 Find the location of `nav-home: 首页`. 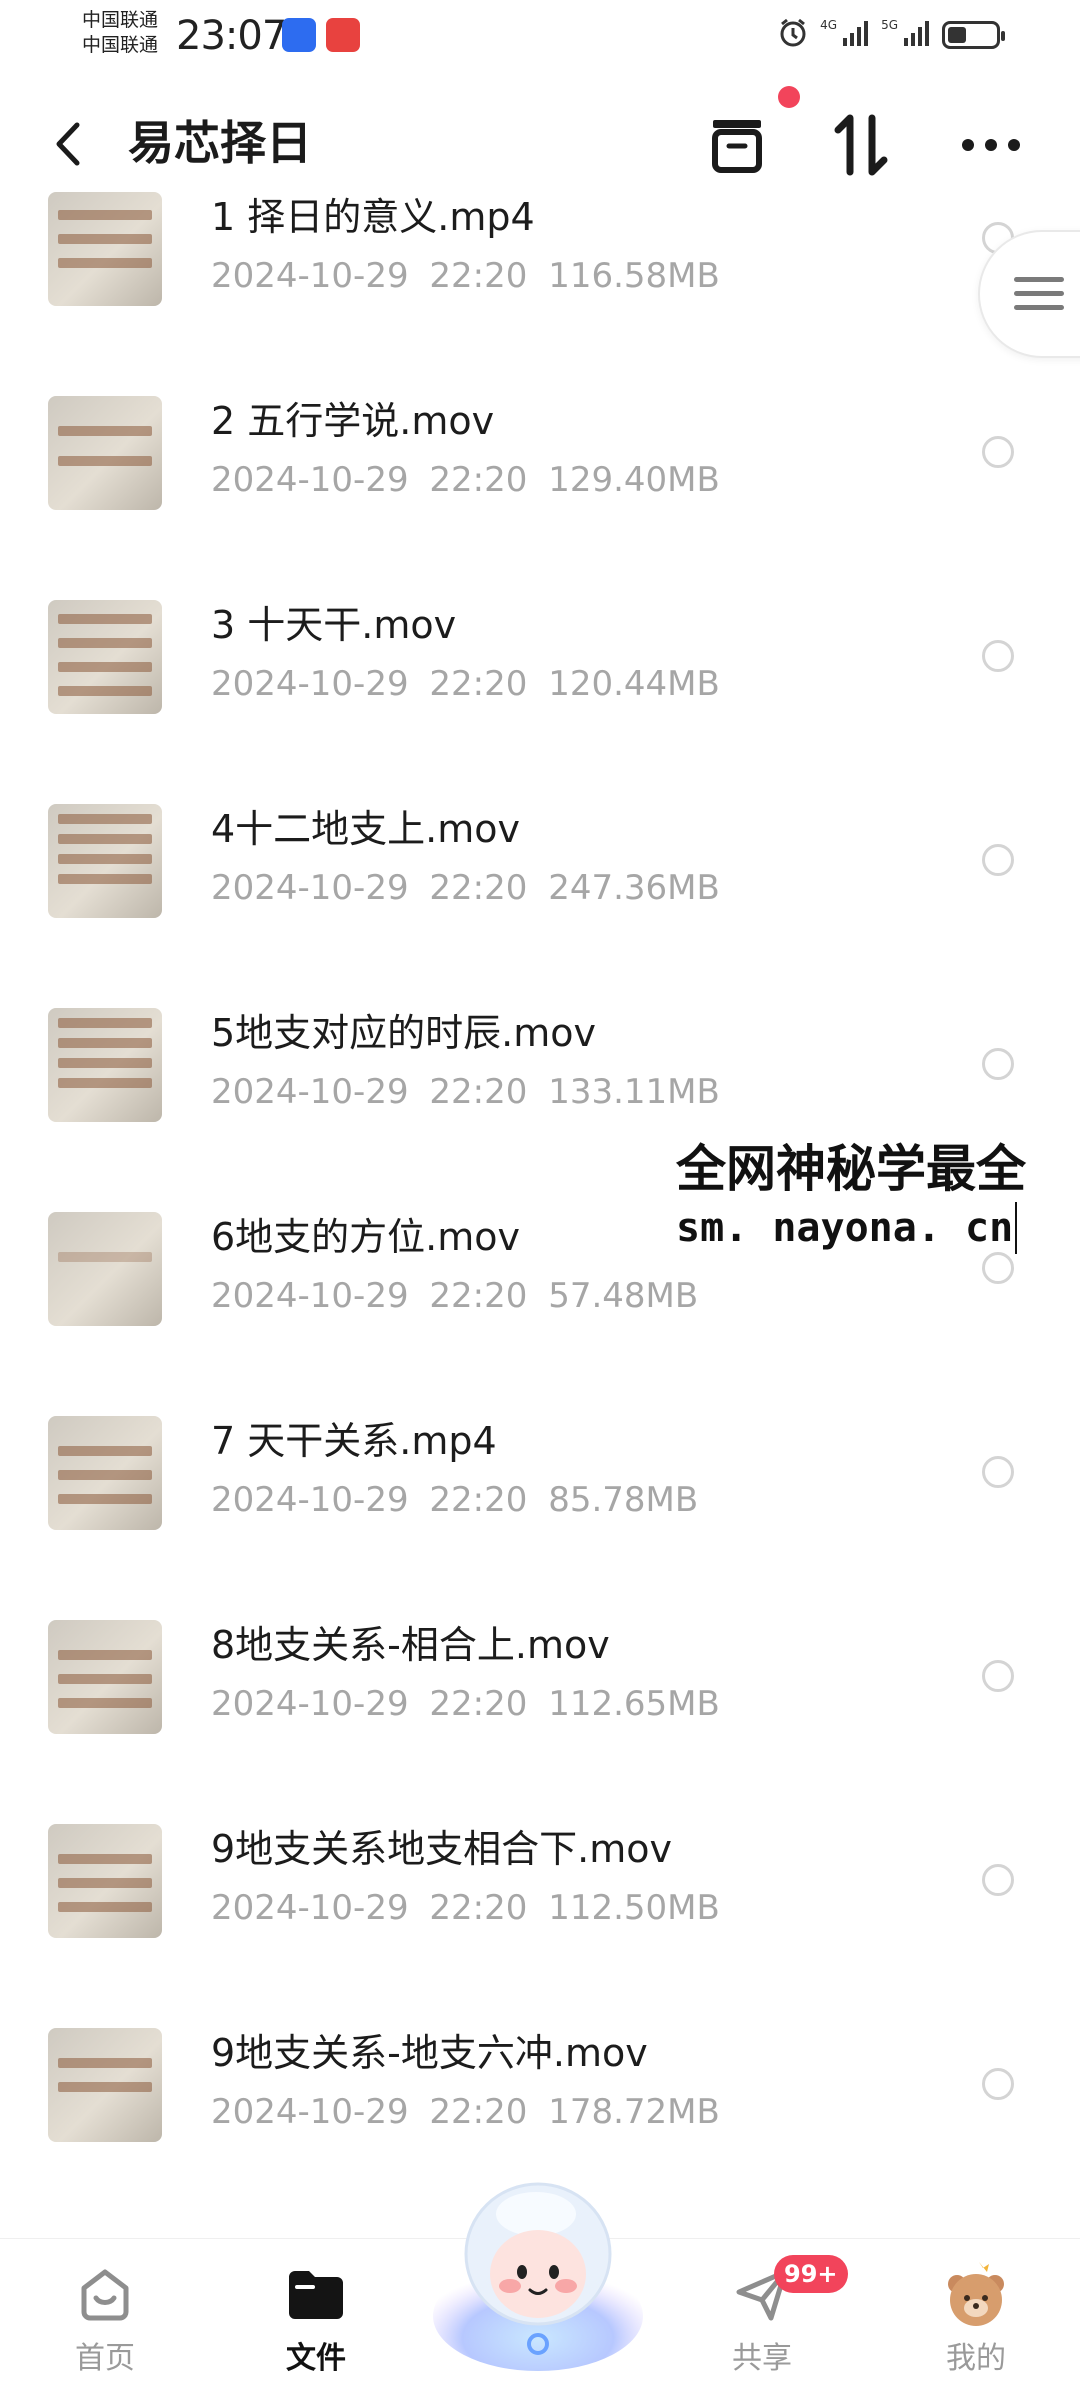

nav-home: 首页 is located at coordinates (105, 2324).